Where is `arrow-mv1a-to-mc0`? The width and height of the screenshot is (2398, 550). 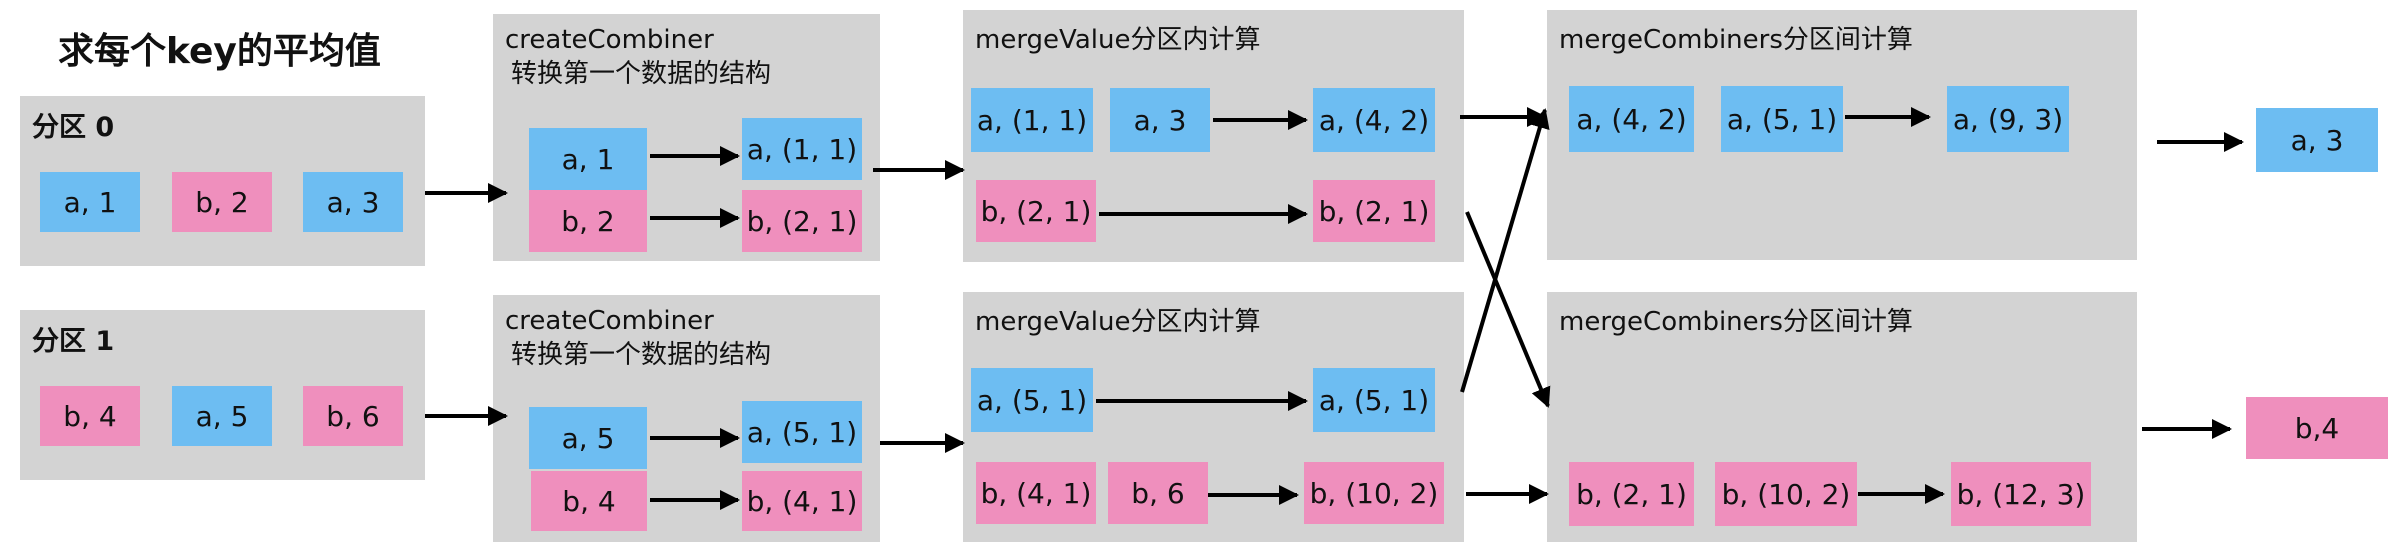
arrow-mv1a-to-mc0 is located at coordinates (1505, 250).